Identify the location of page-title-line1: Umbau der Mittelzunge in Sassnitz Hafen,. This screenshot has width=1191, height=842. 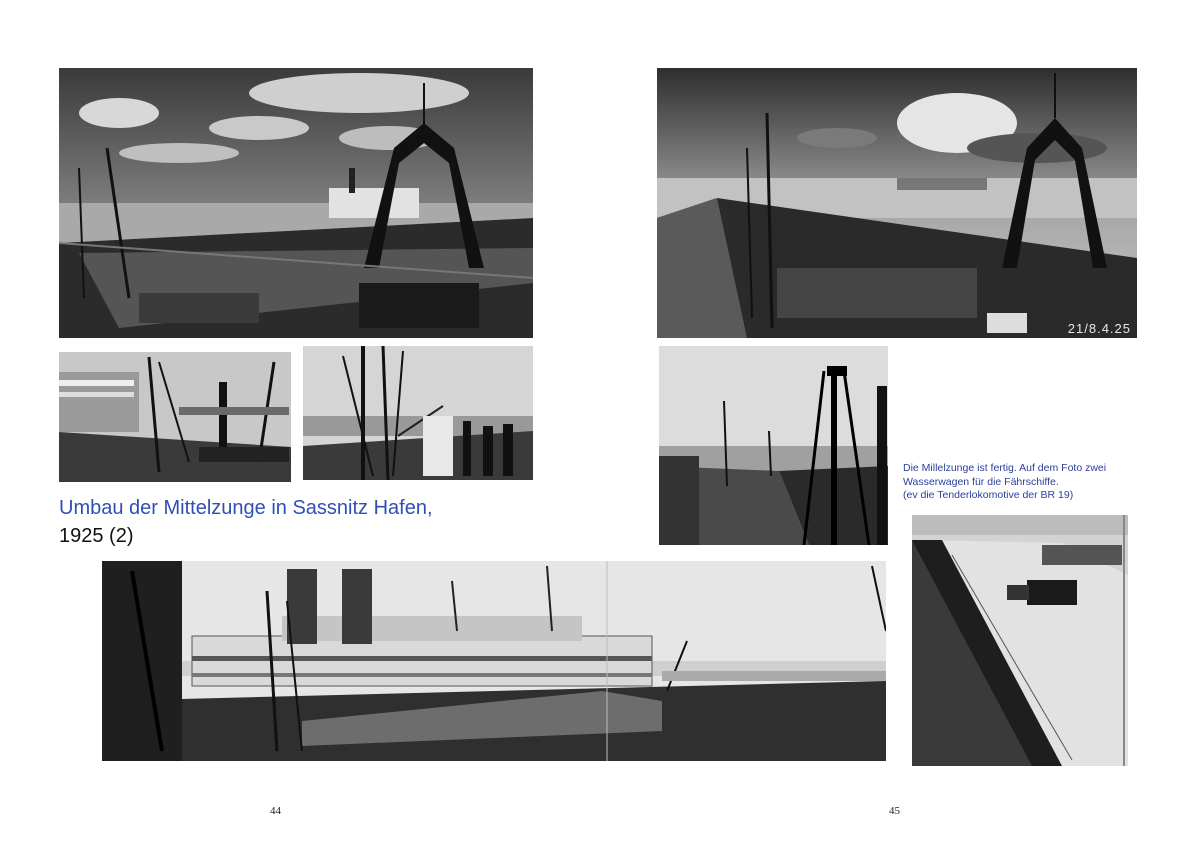
(246, 508).